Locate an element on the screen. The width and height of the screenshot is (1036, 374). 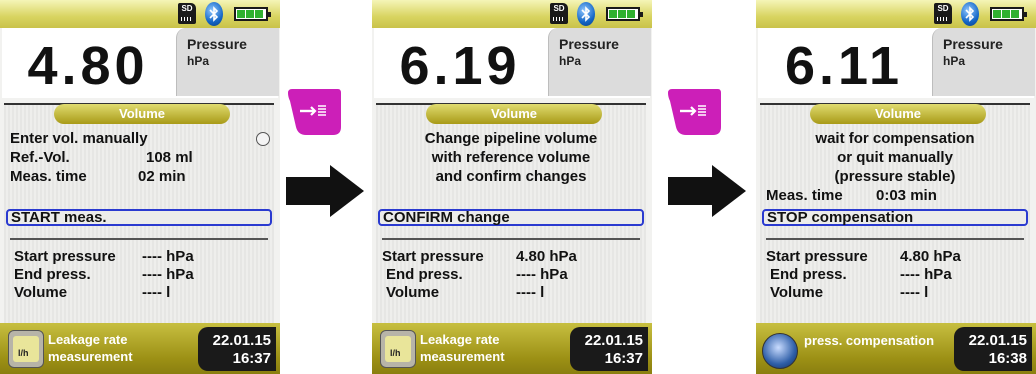
meas-time-value: 0:03 min is located at coordinates (906, 195).